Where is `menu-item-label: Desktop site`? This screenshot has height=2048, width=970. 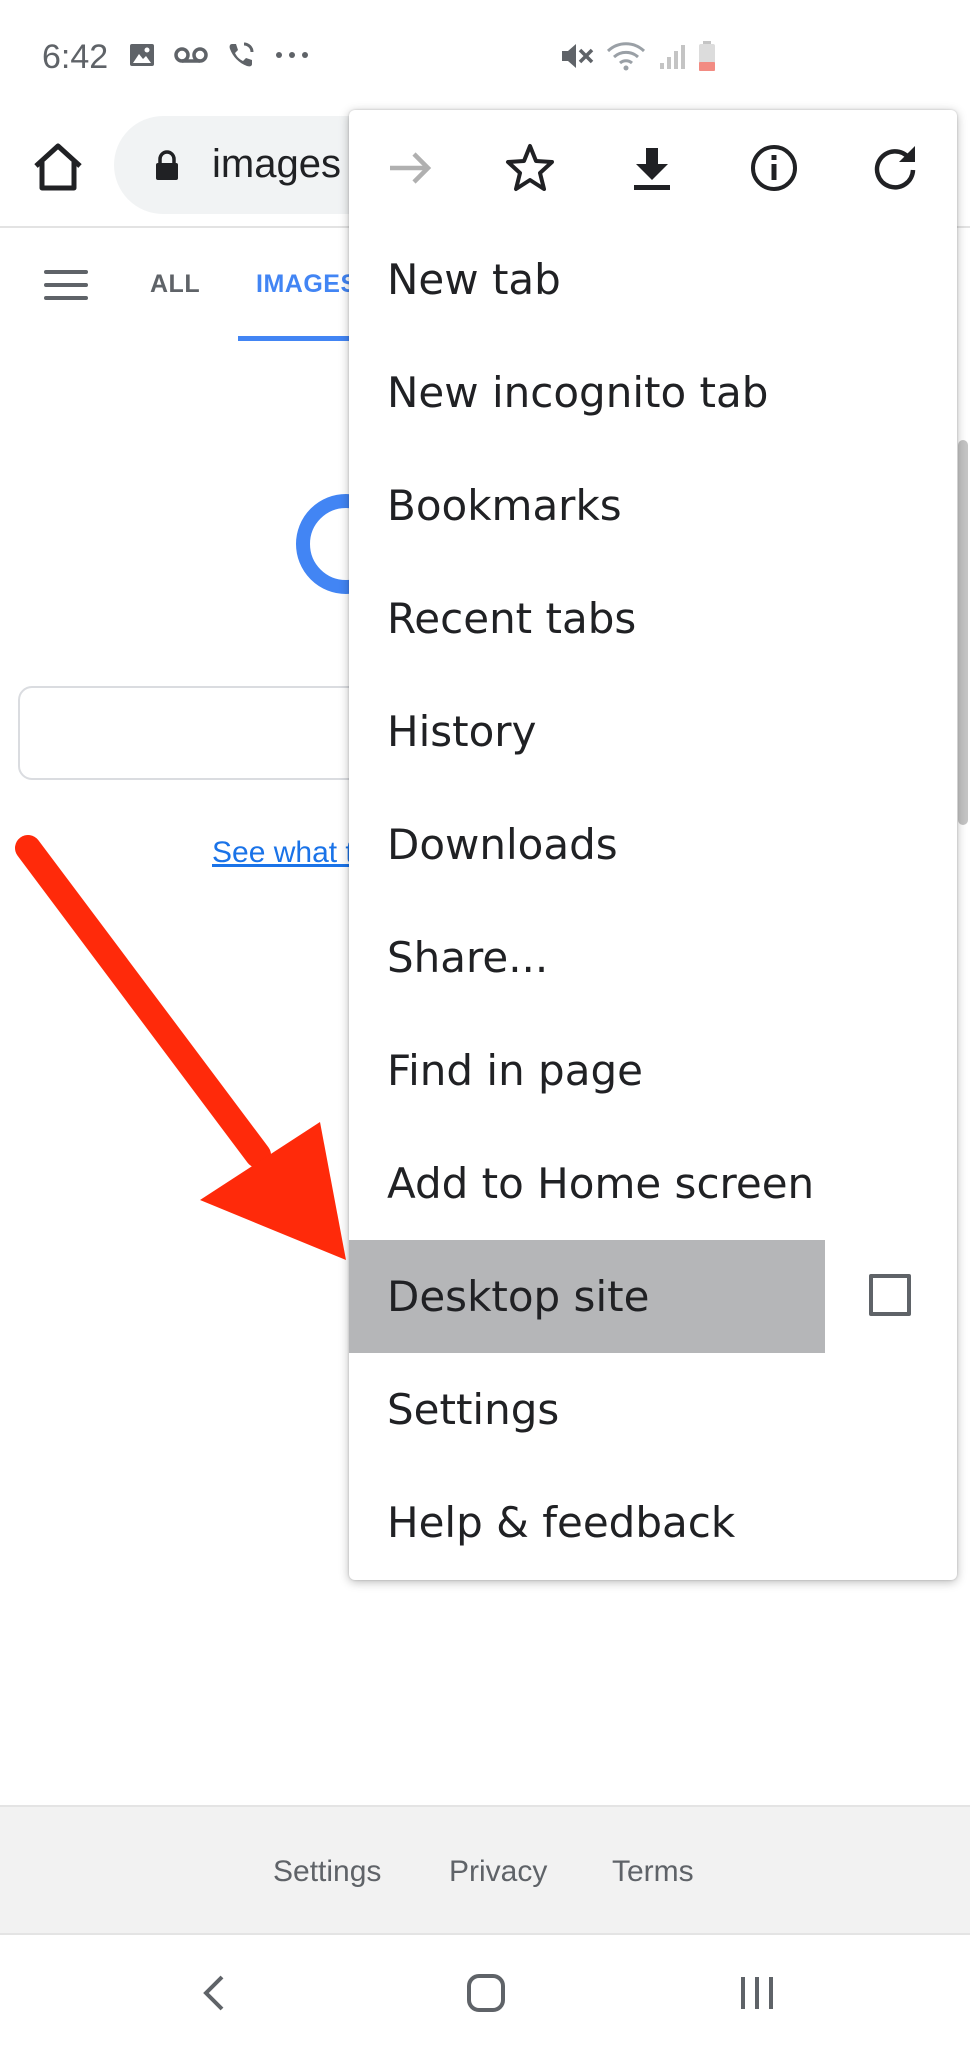
menu-item-label: Desktop site is located at coordinates (518, 1296).